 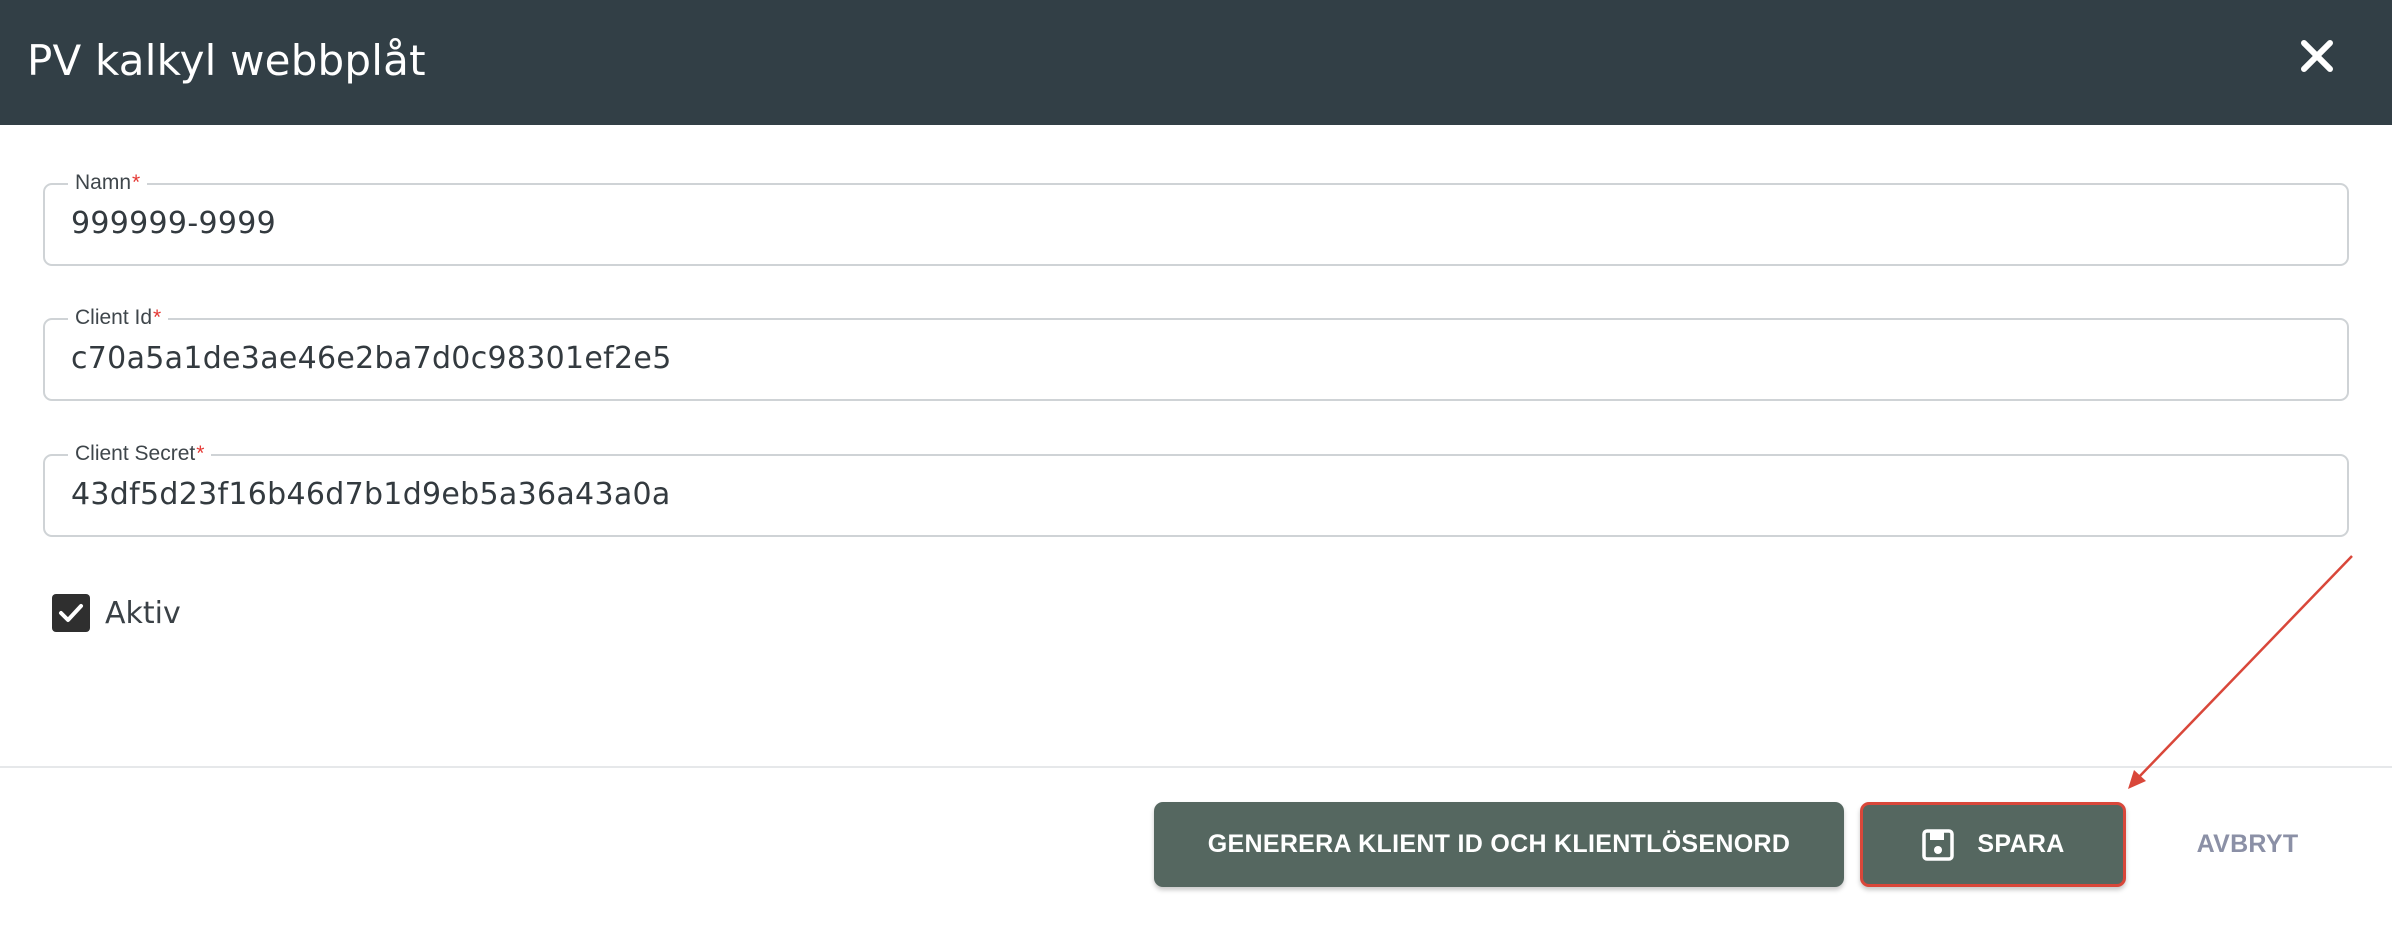 What do you see at coordinates (108, 183) in the screenshot?
I see `name-field-label: Namn*` at bounding box center [108, 183].